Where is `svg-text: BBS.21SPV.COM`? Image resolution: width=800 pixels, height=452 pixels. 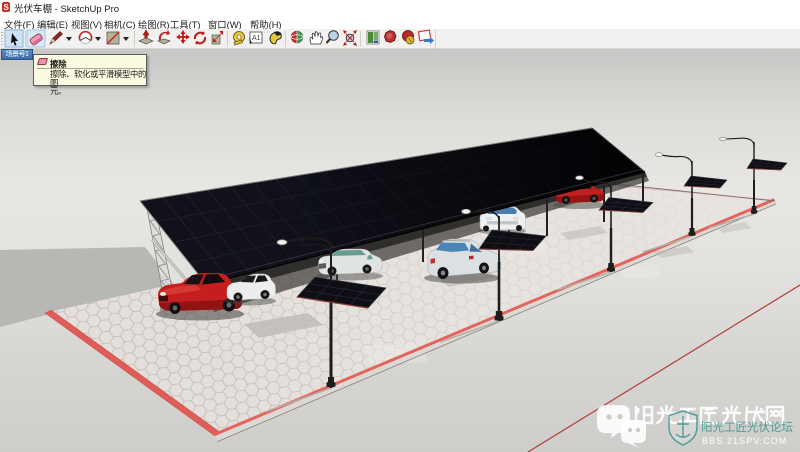 svg-text: BBS.21SPV.COM is located at coordinates (745, 441).